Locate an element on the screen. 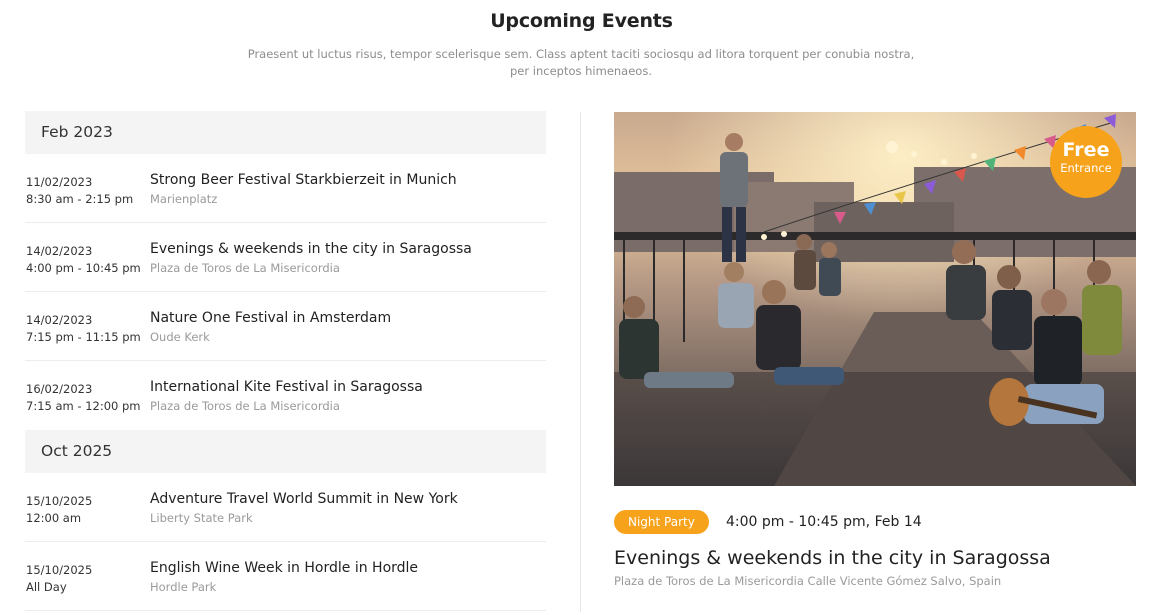  event-date: 16/02/2023 is located at coordinates (59, 389).